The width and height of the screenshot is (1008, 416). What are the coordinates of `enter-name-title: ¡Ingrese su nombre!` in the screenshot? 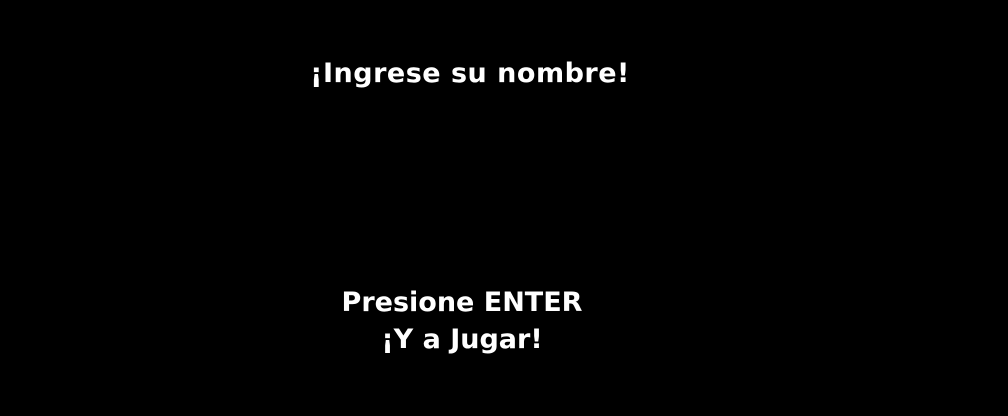 It's located at (470, 73).